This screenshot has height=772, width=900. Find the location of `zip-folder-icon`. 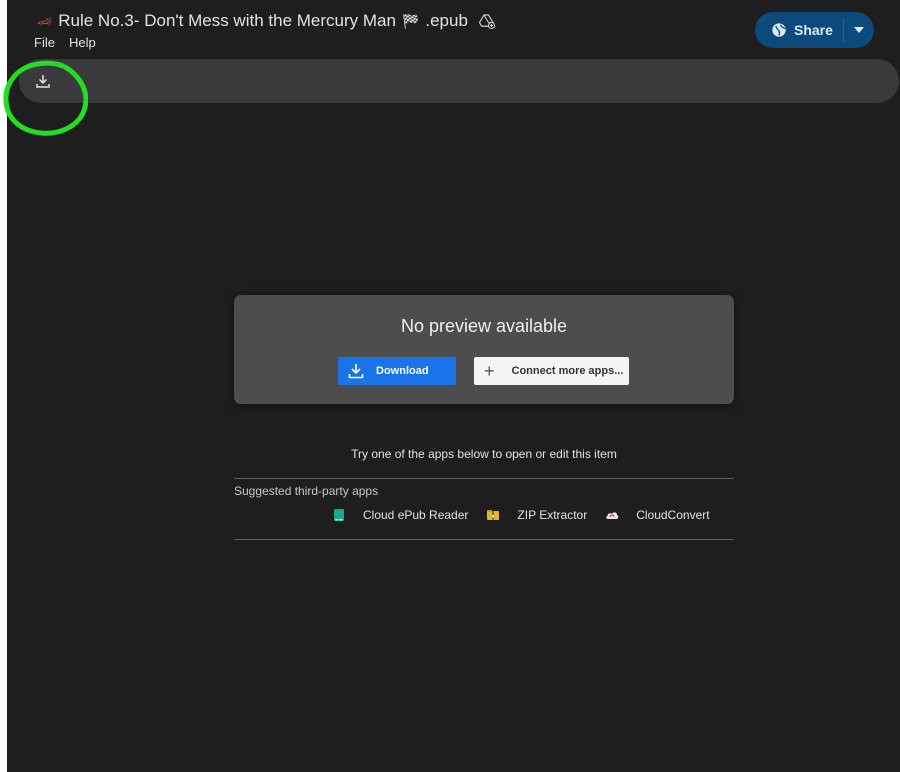

zip-folder-icon is located at coordinates (493, 515).